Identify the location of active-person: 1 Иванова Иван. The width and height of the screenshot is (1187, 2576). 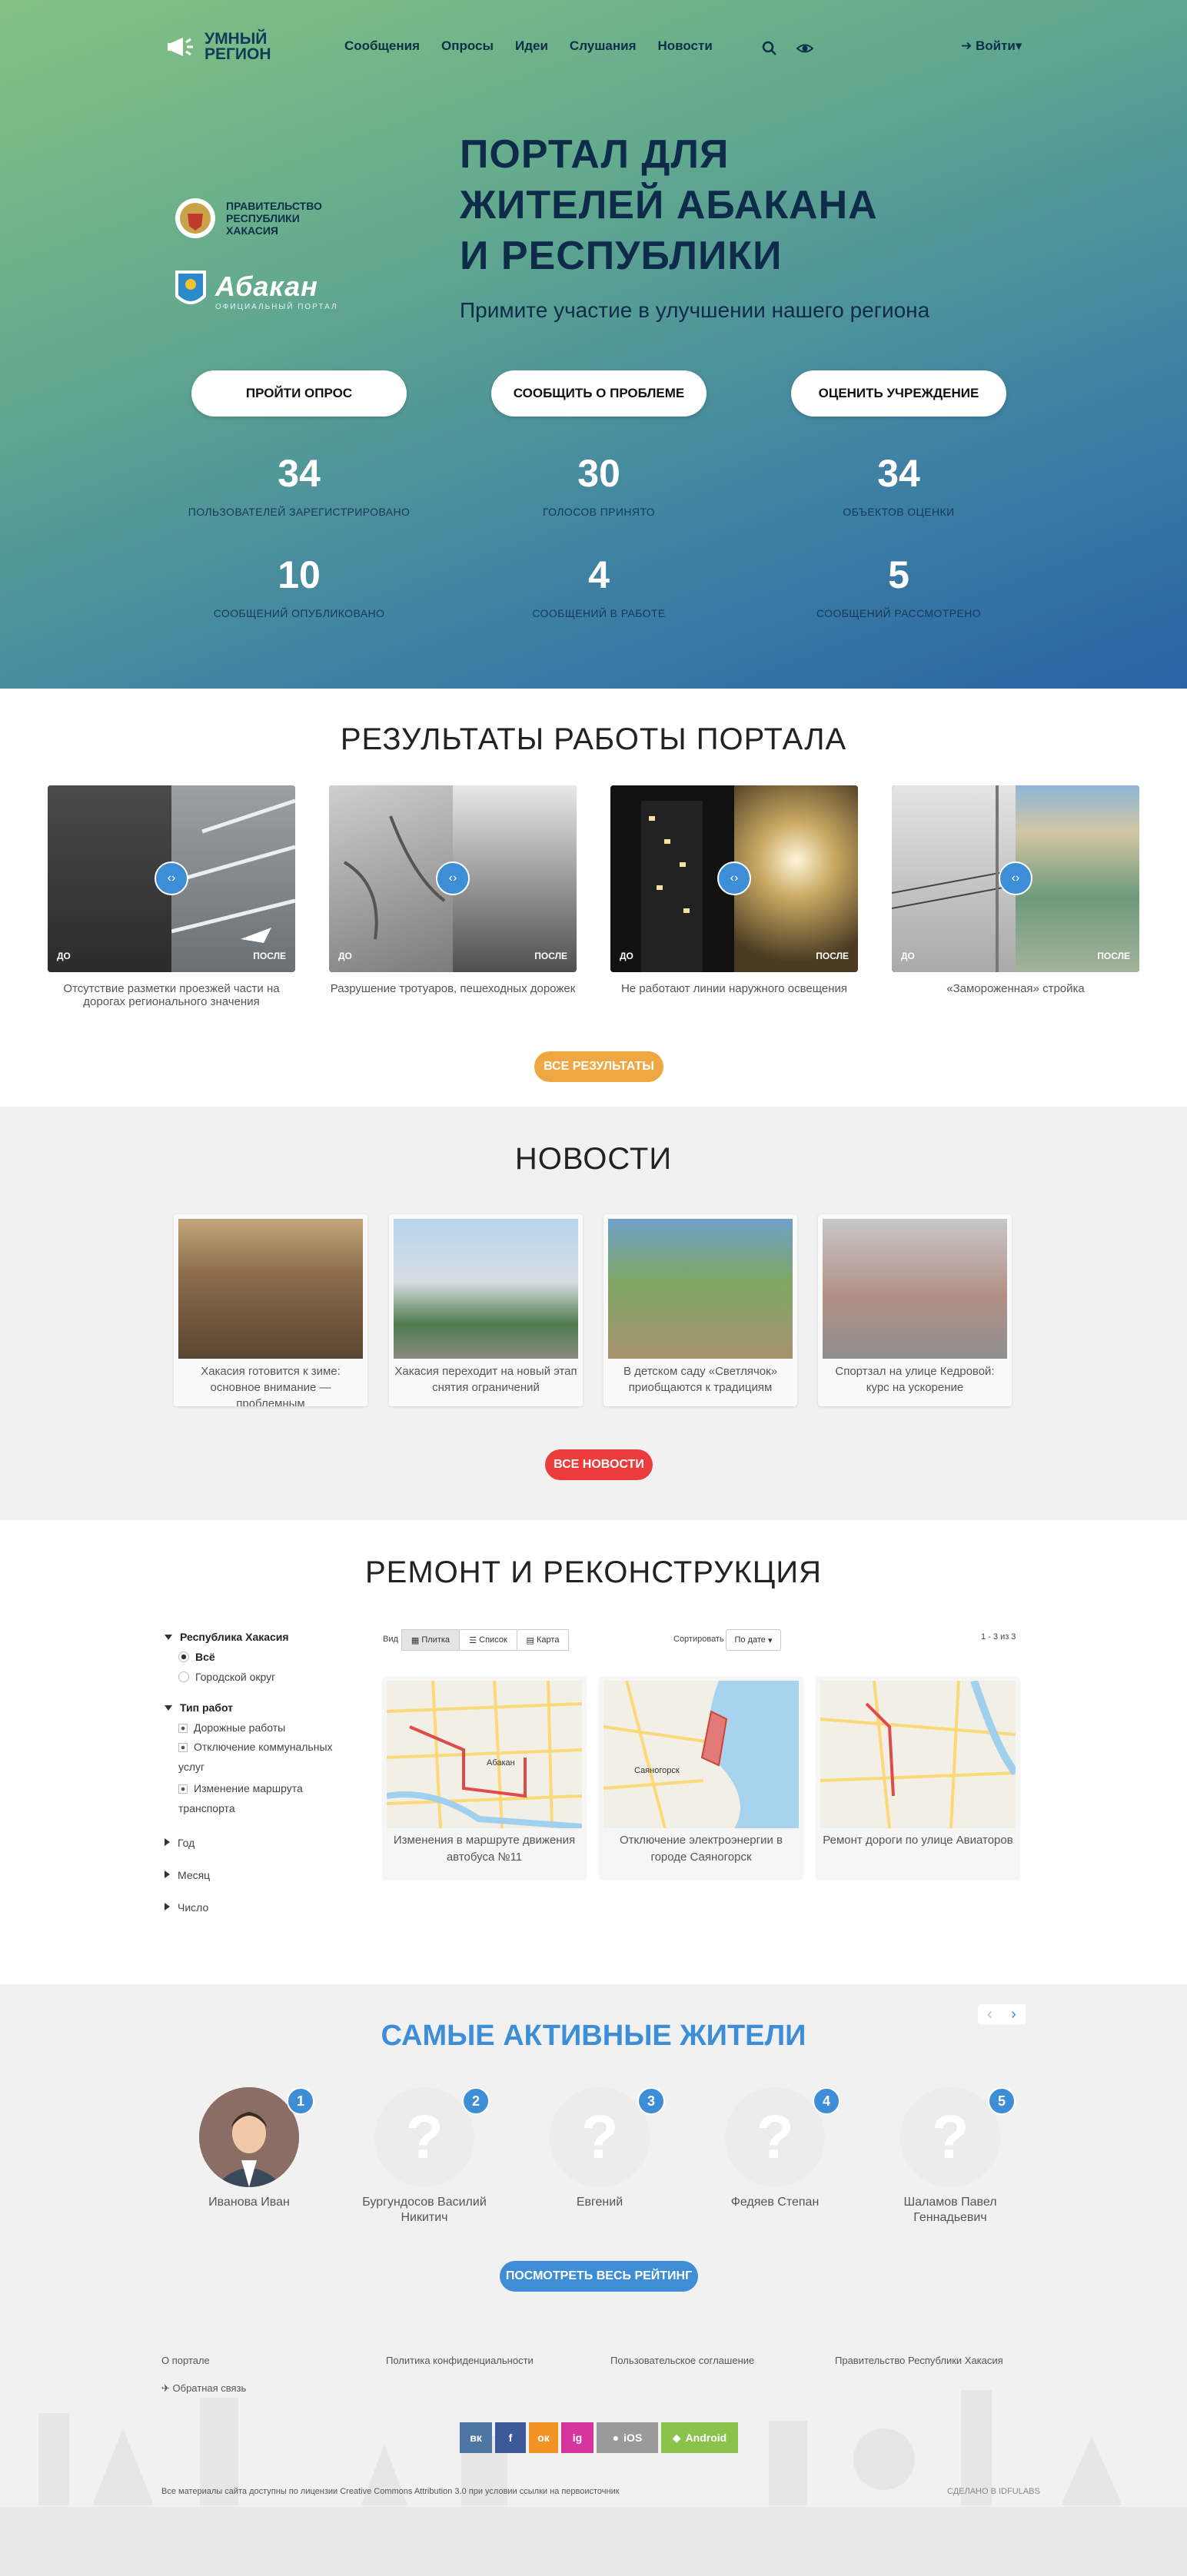
(249, 2148).